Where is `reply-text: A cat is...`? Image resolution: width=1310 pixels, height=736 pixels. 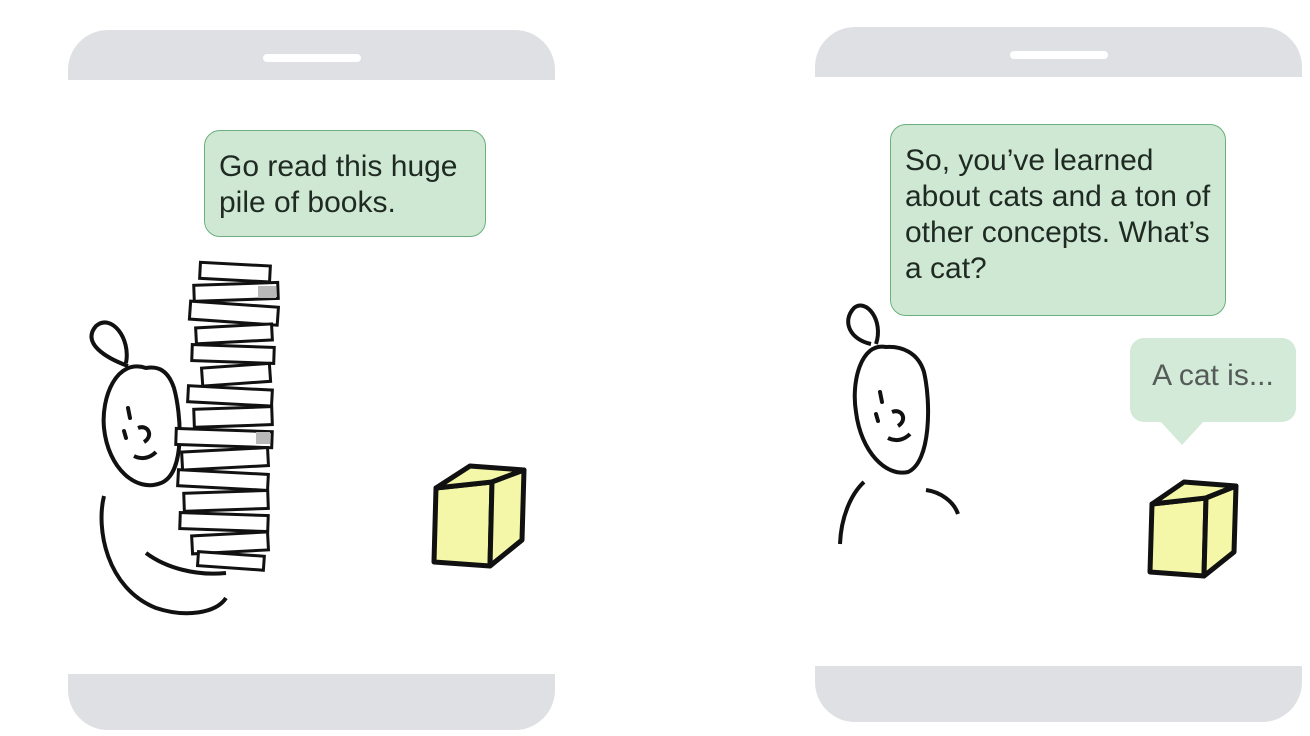
reply-text: A cat is... is located at coordinates (1213, 375).